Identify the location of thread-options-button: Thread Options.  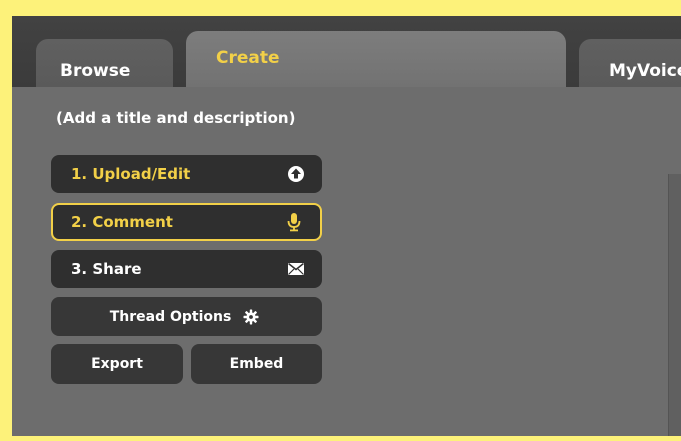
(186, 316).